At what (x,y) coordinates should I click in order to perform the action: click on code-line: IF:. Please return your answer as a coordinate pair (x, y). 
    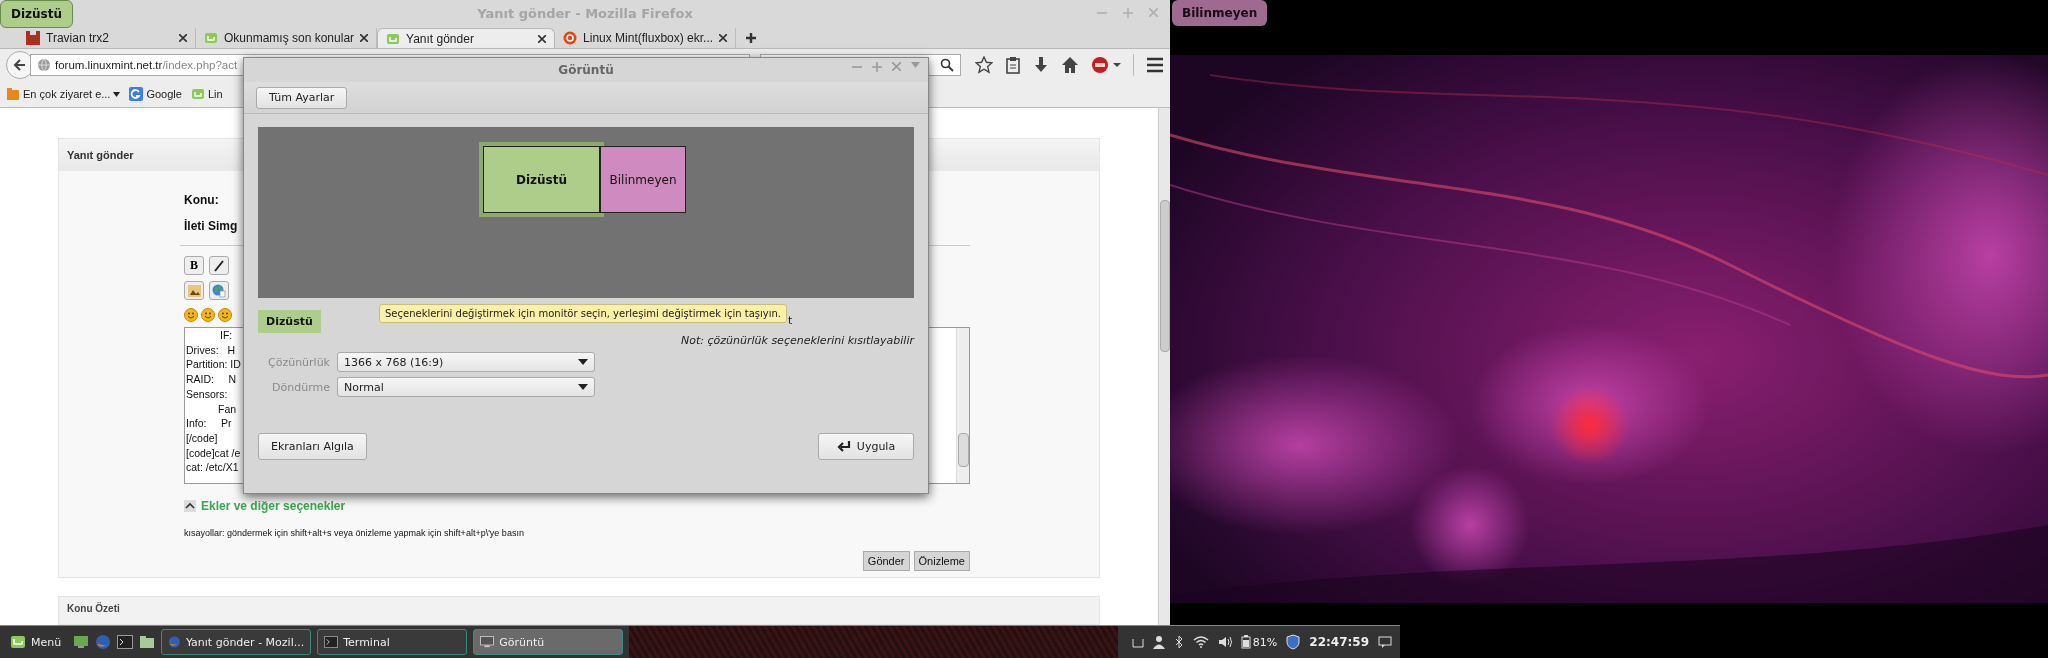
    Looking at the image, I should click on (226, 335).